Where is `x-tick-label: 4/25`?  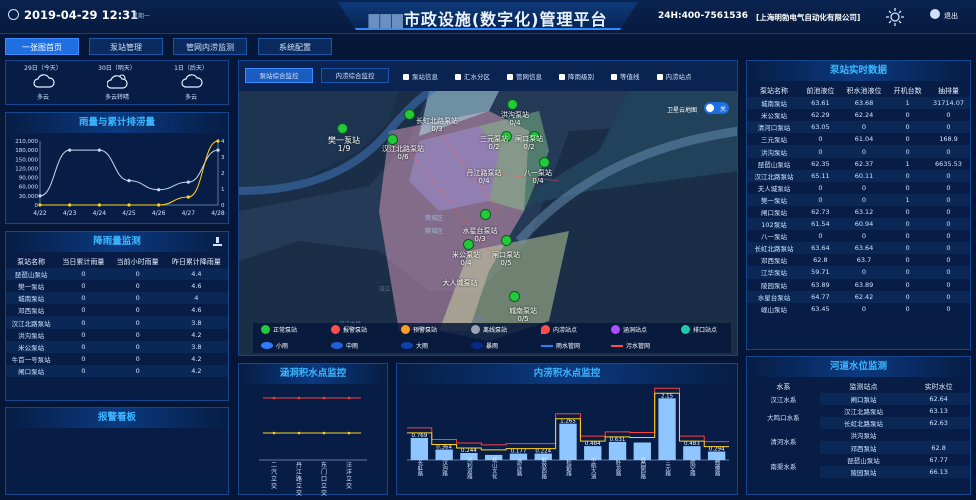
x-tick-label: 4/25 is located at coordinates (129, 213).